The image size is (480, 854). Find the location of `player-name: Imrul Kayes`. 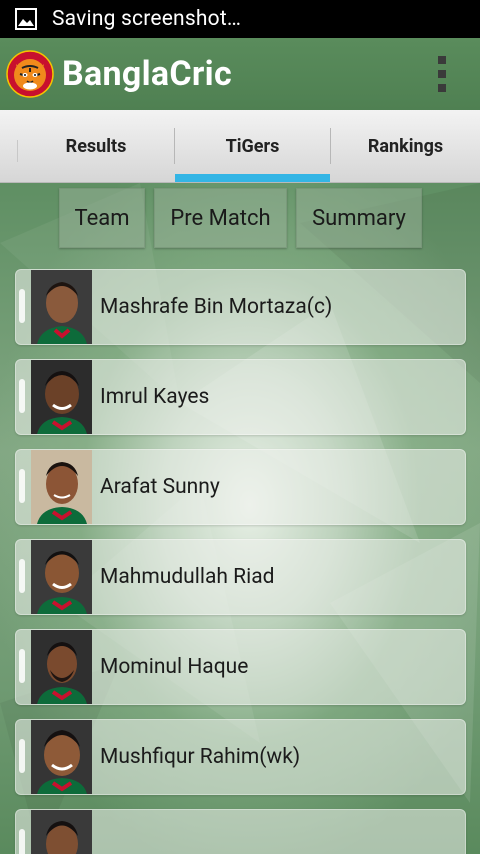

player-name: Imrul Kayes is located at coordinates (155, 397).